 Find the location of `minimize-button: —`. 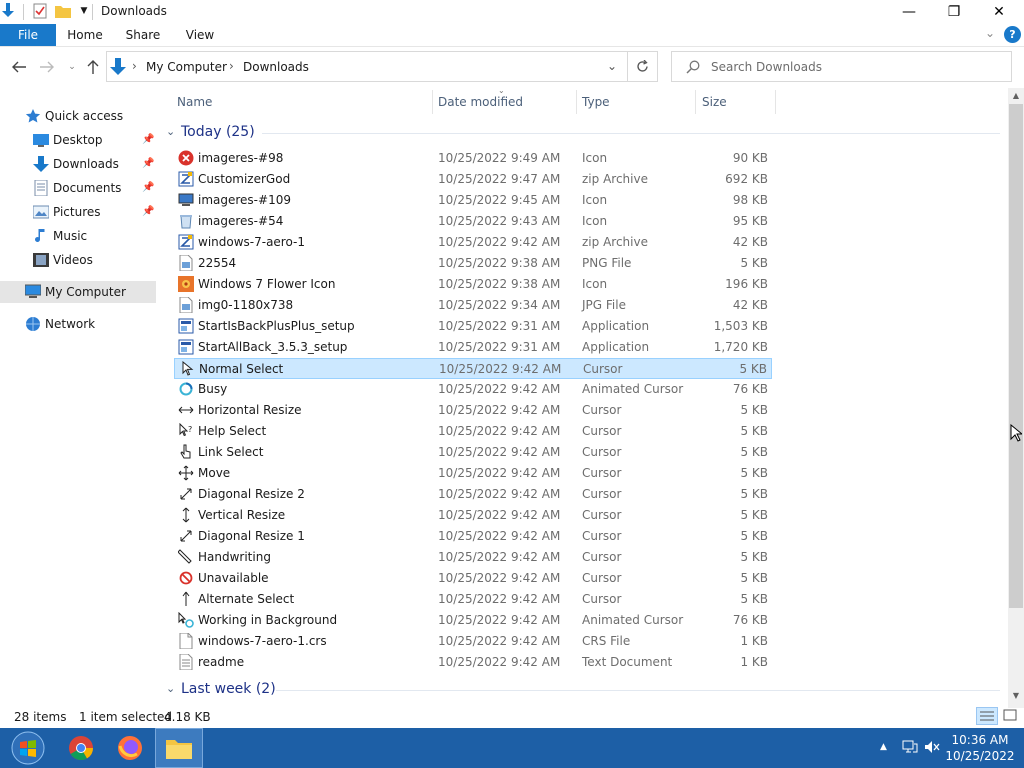

minimize-button: — is located at coordinates (909, 12).